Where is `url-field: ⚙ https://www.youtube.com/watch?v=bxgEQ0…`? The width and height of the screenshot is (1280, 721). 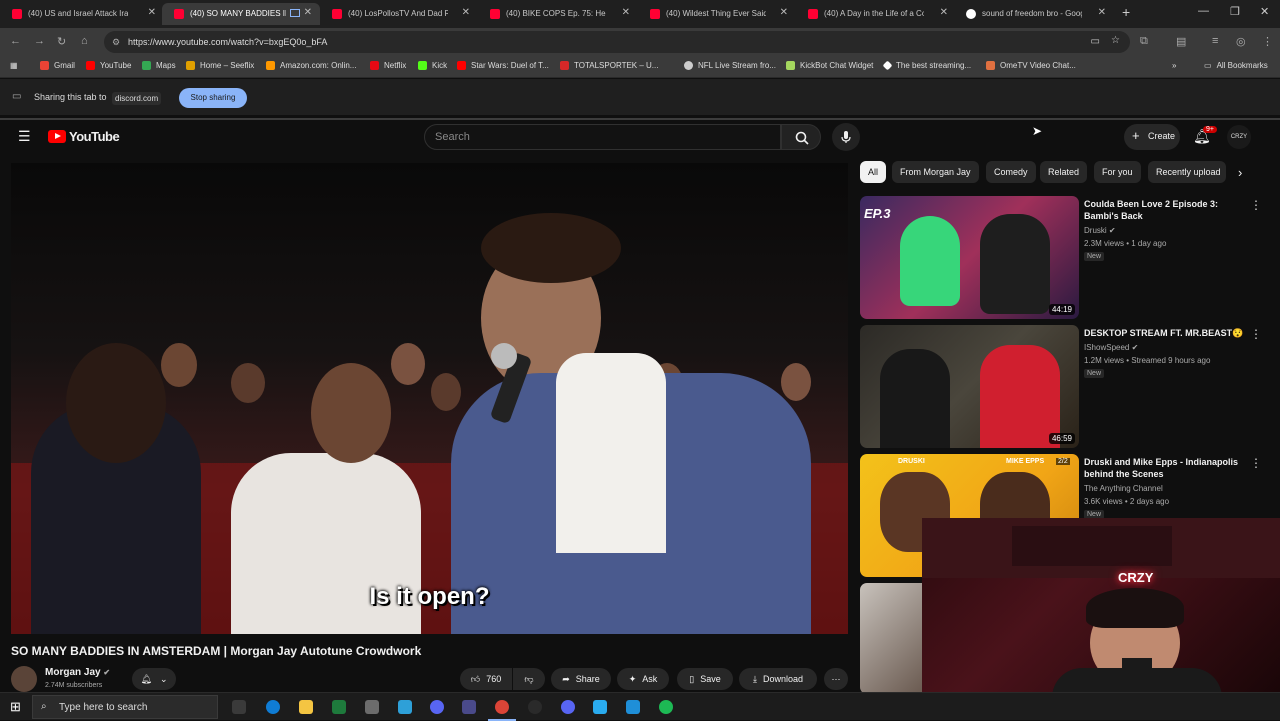 url-field: ⚙ https://www.youtube.com/watch?v=bxgEQ0… is located at coordinates (617, 42).